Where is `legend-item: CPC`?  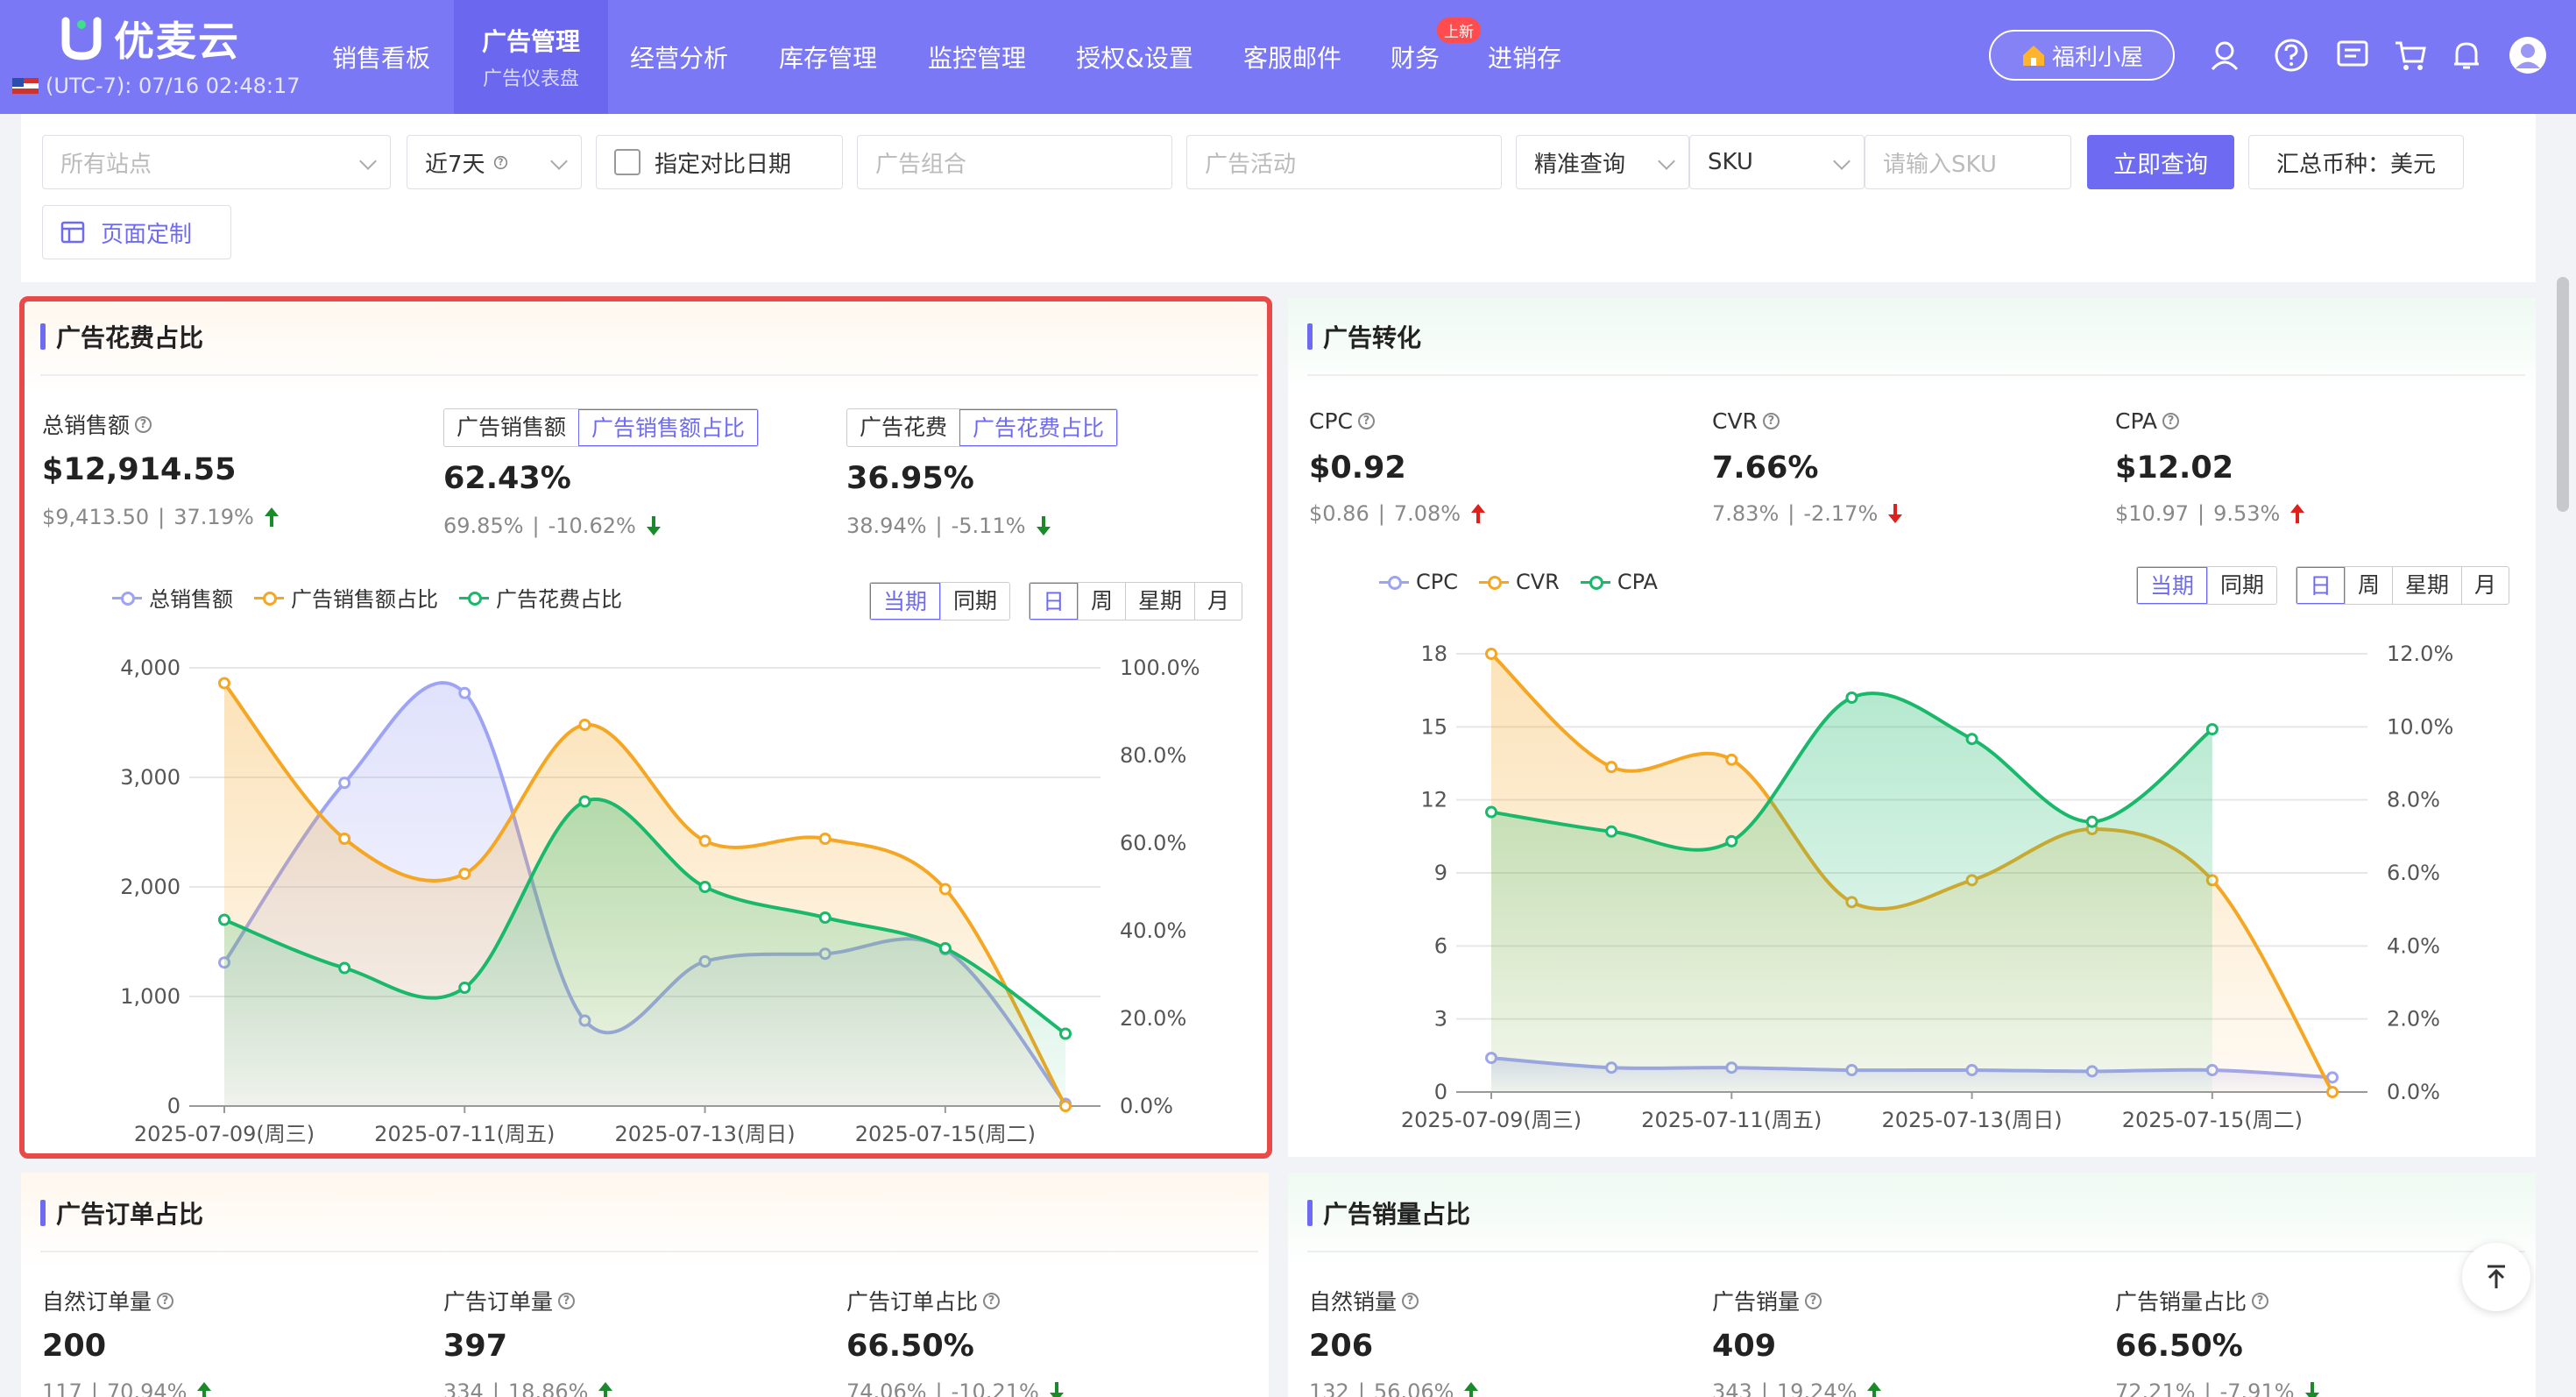
legend-item: CPC is located at coordinates (1418, 582).